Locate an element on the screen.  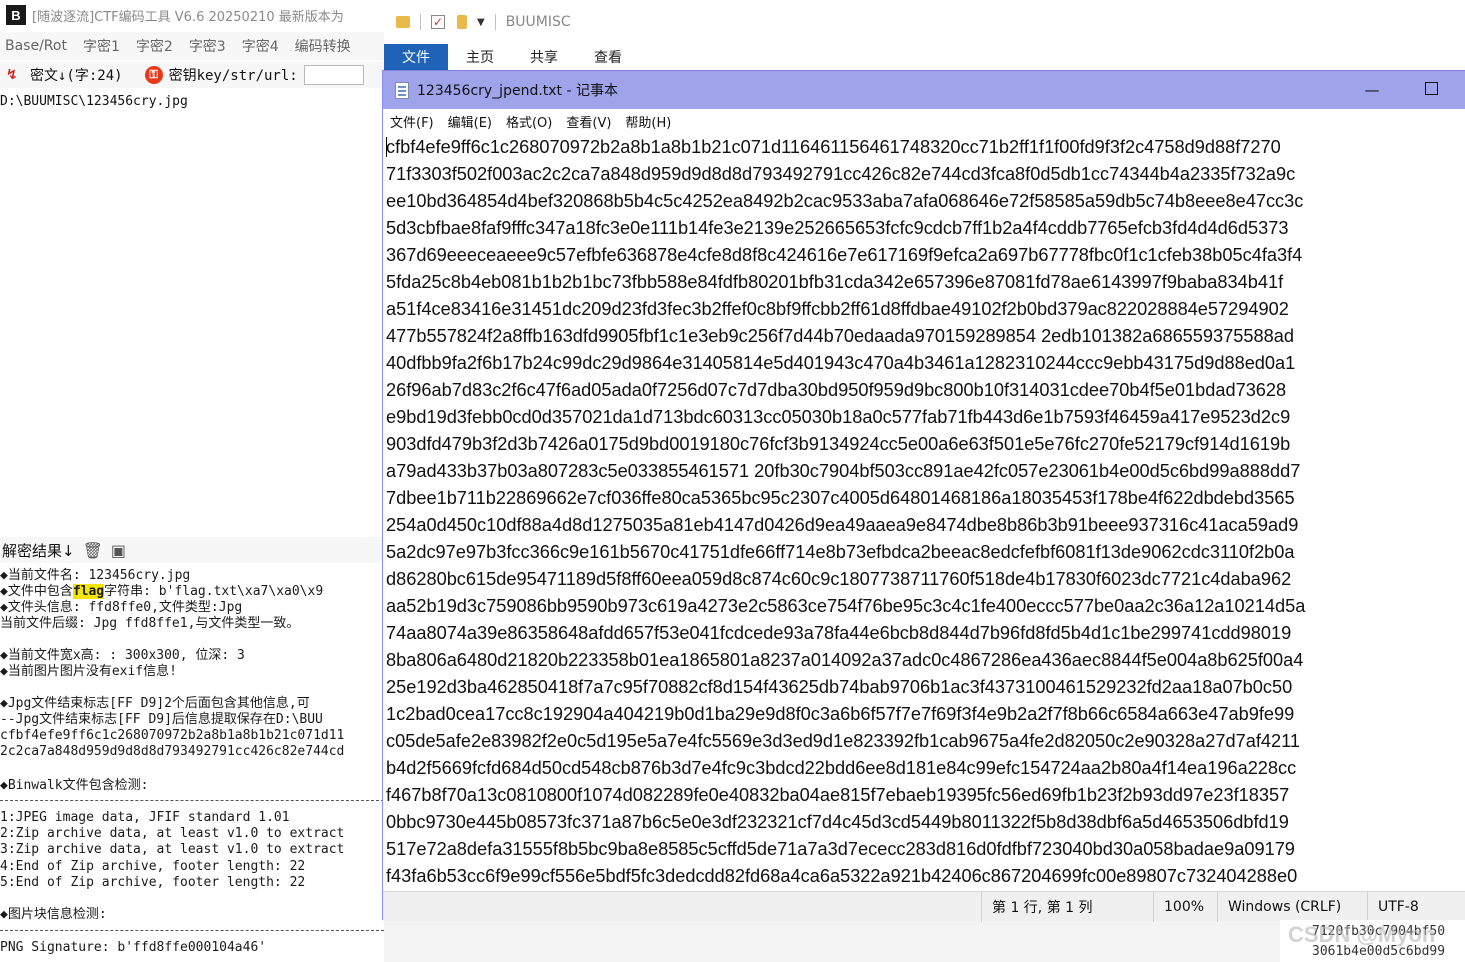
result-line: PNG Signature: b'ffd8ffe000104a46' is located at coordinates (133, 947).